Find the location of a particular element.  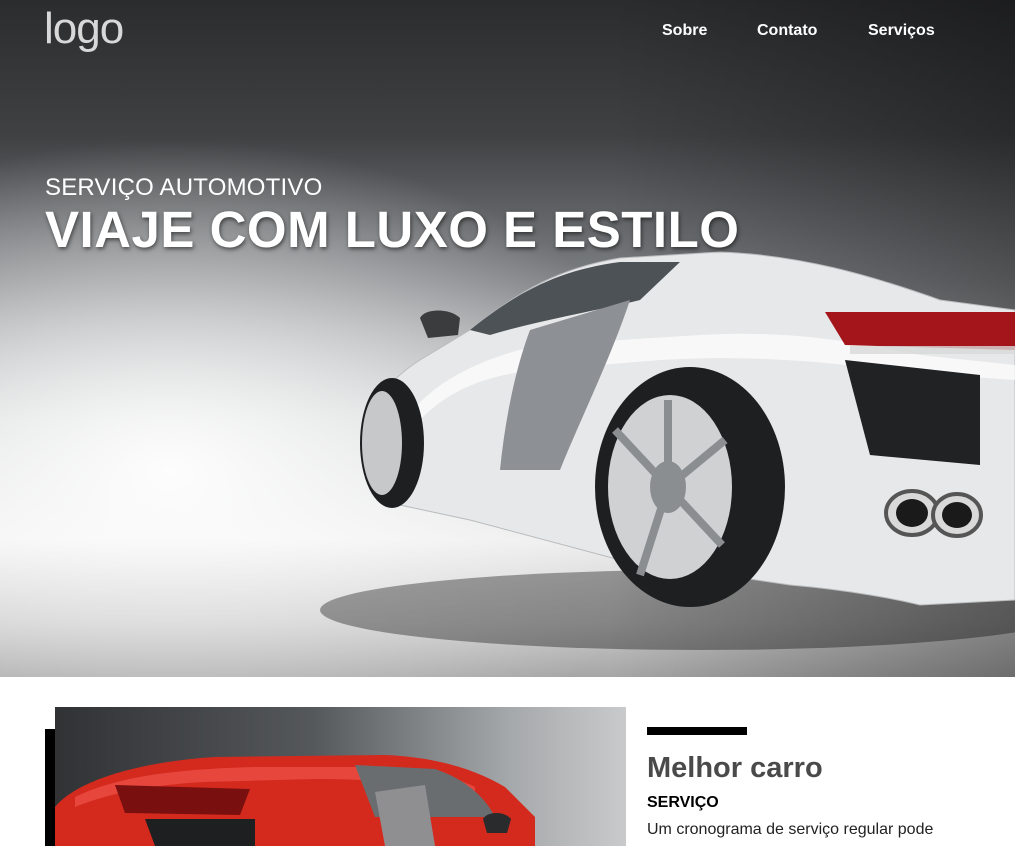

main-nav: Sobre Contato Serviços is located at coordinates (507, 32).